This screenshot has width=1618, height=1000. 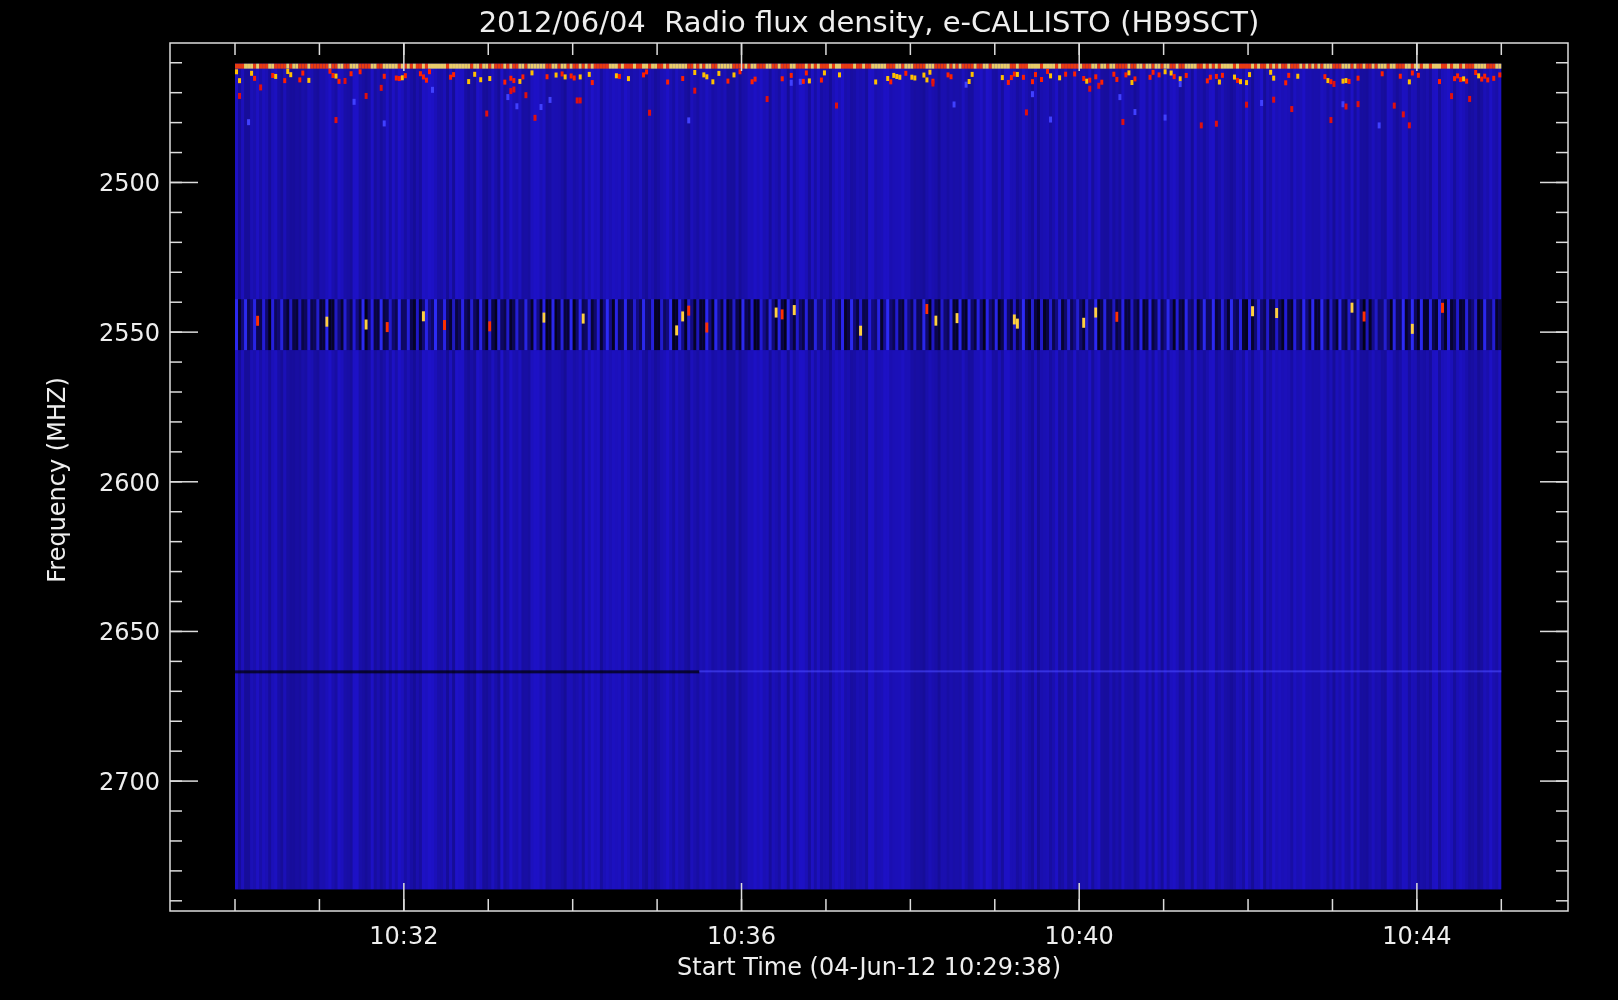 I want to click on tick-label: 2550, so click(x=129, y=333).